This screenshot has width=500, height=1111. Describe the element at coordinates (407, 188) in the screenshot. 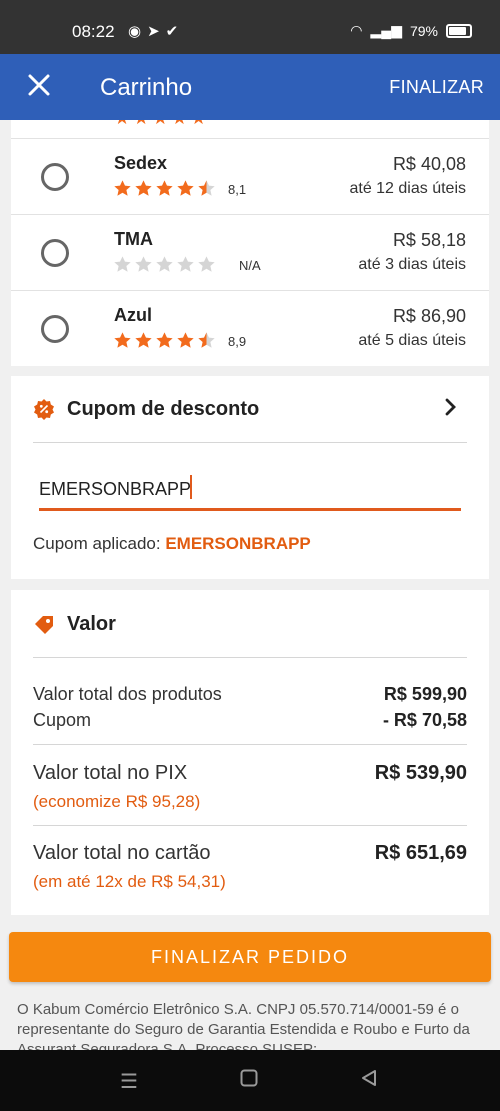

I see `shipping-delivery: até 12 dias úteis` at that location.